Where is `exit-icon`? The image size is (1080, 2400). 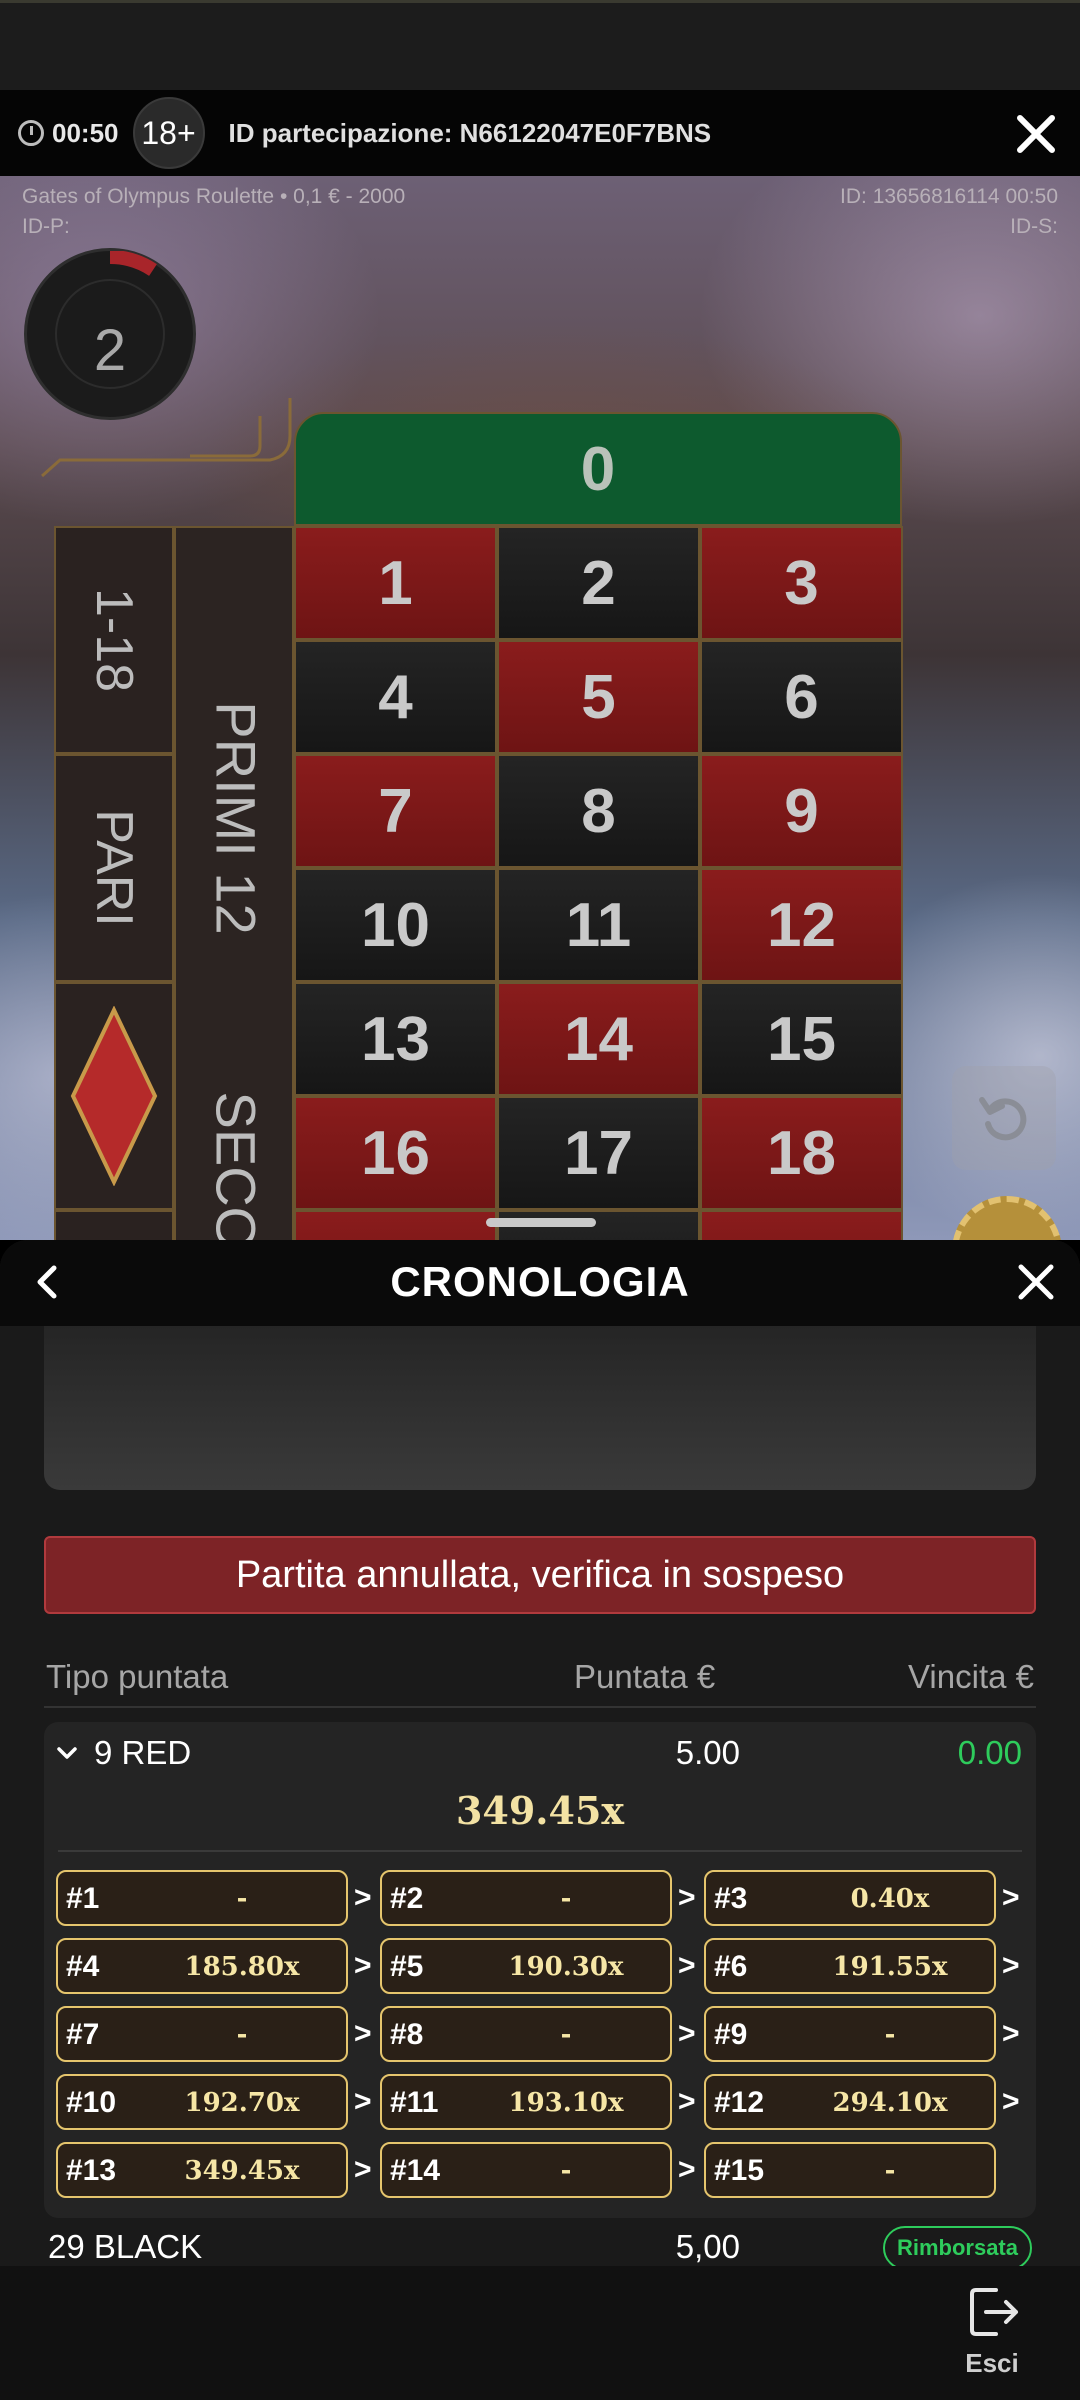 exit-icon is located at coordinates (994, 2312).